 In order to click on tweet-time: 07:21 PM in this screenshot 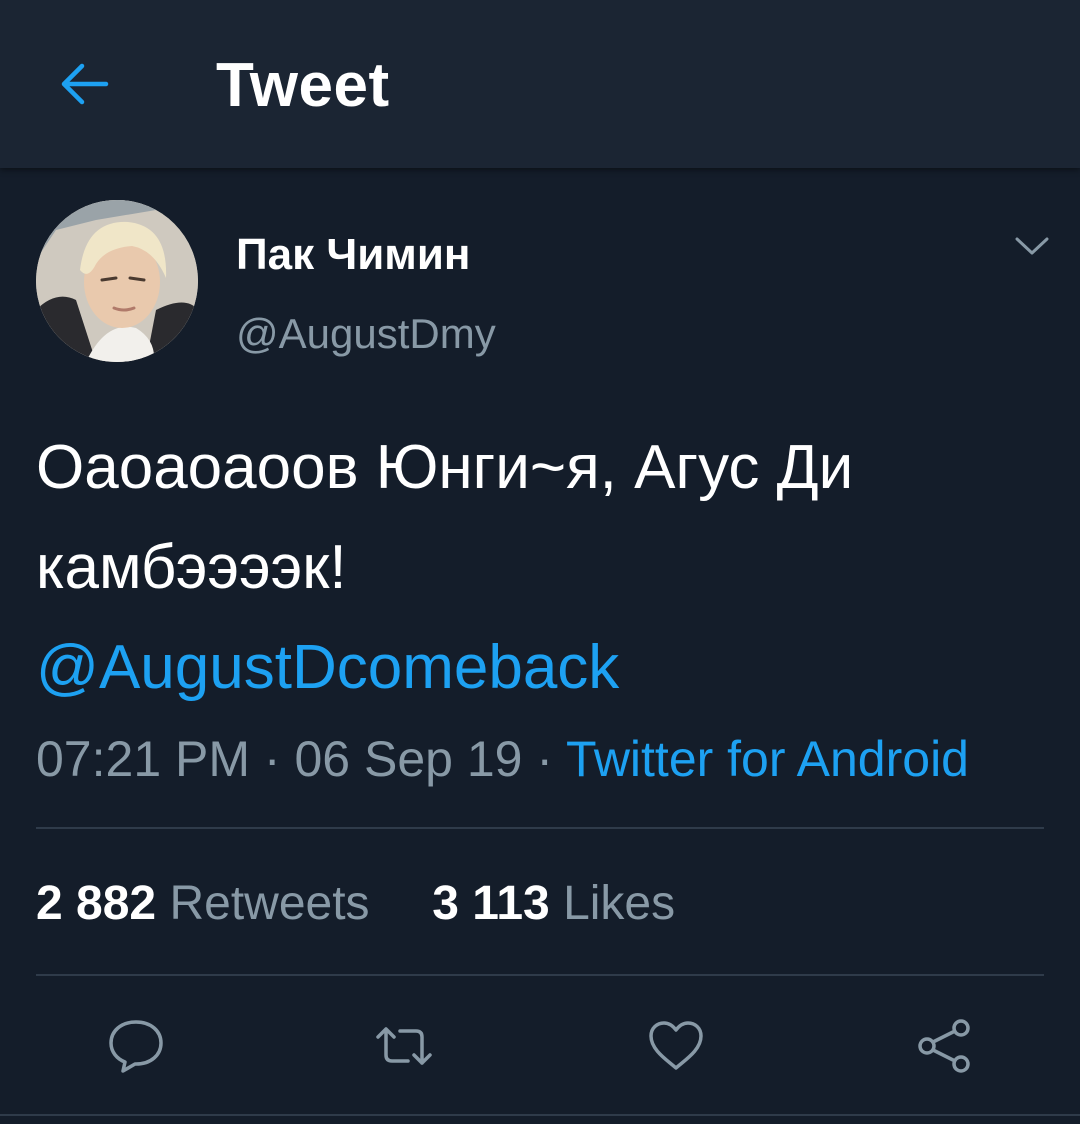, I will do `click(143, 759)`.